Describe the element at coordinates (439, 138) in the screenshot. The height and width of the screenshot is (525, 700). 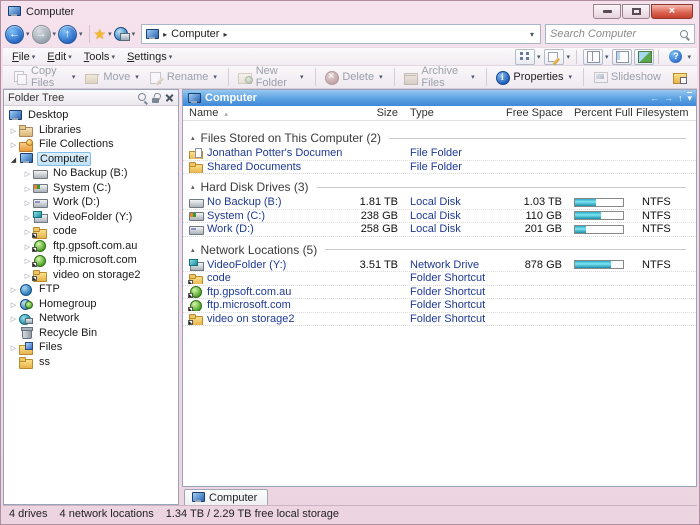
I see `group-header-files-stored-on-this-computer-2: ▴ Files Stored on This Computer (2)` at that location.